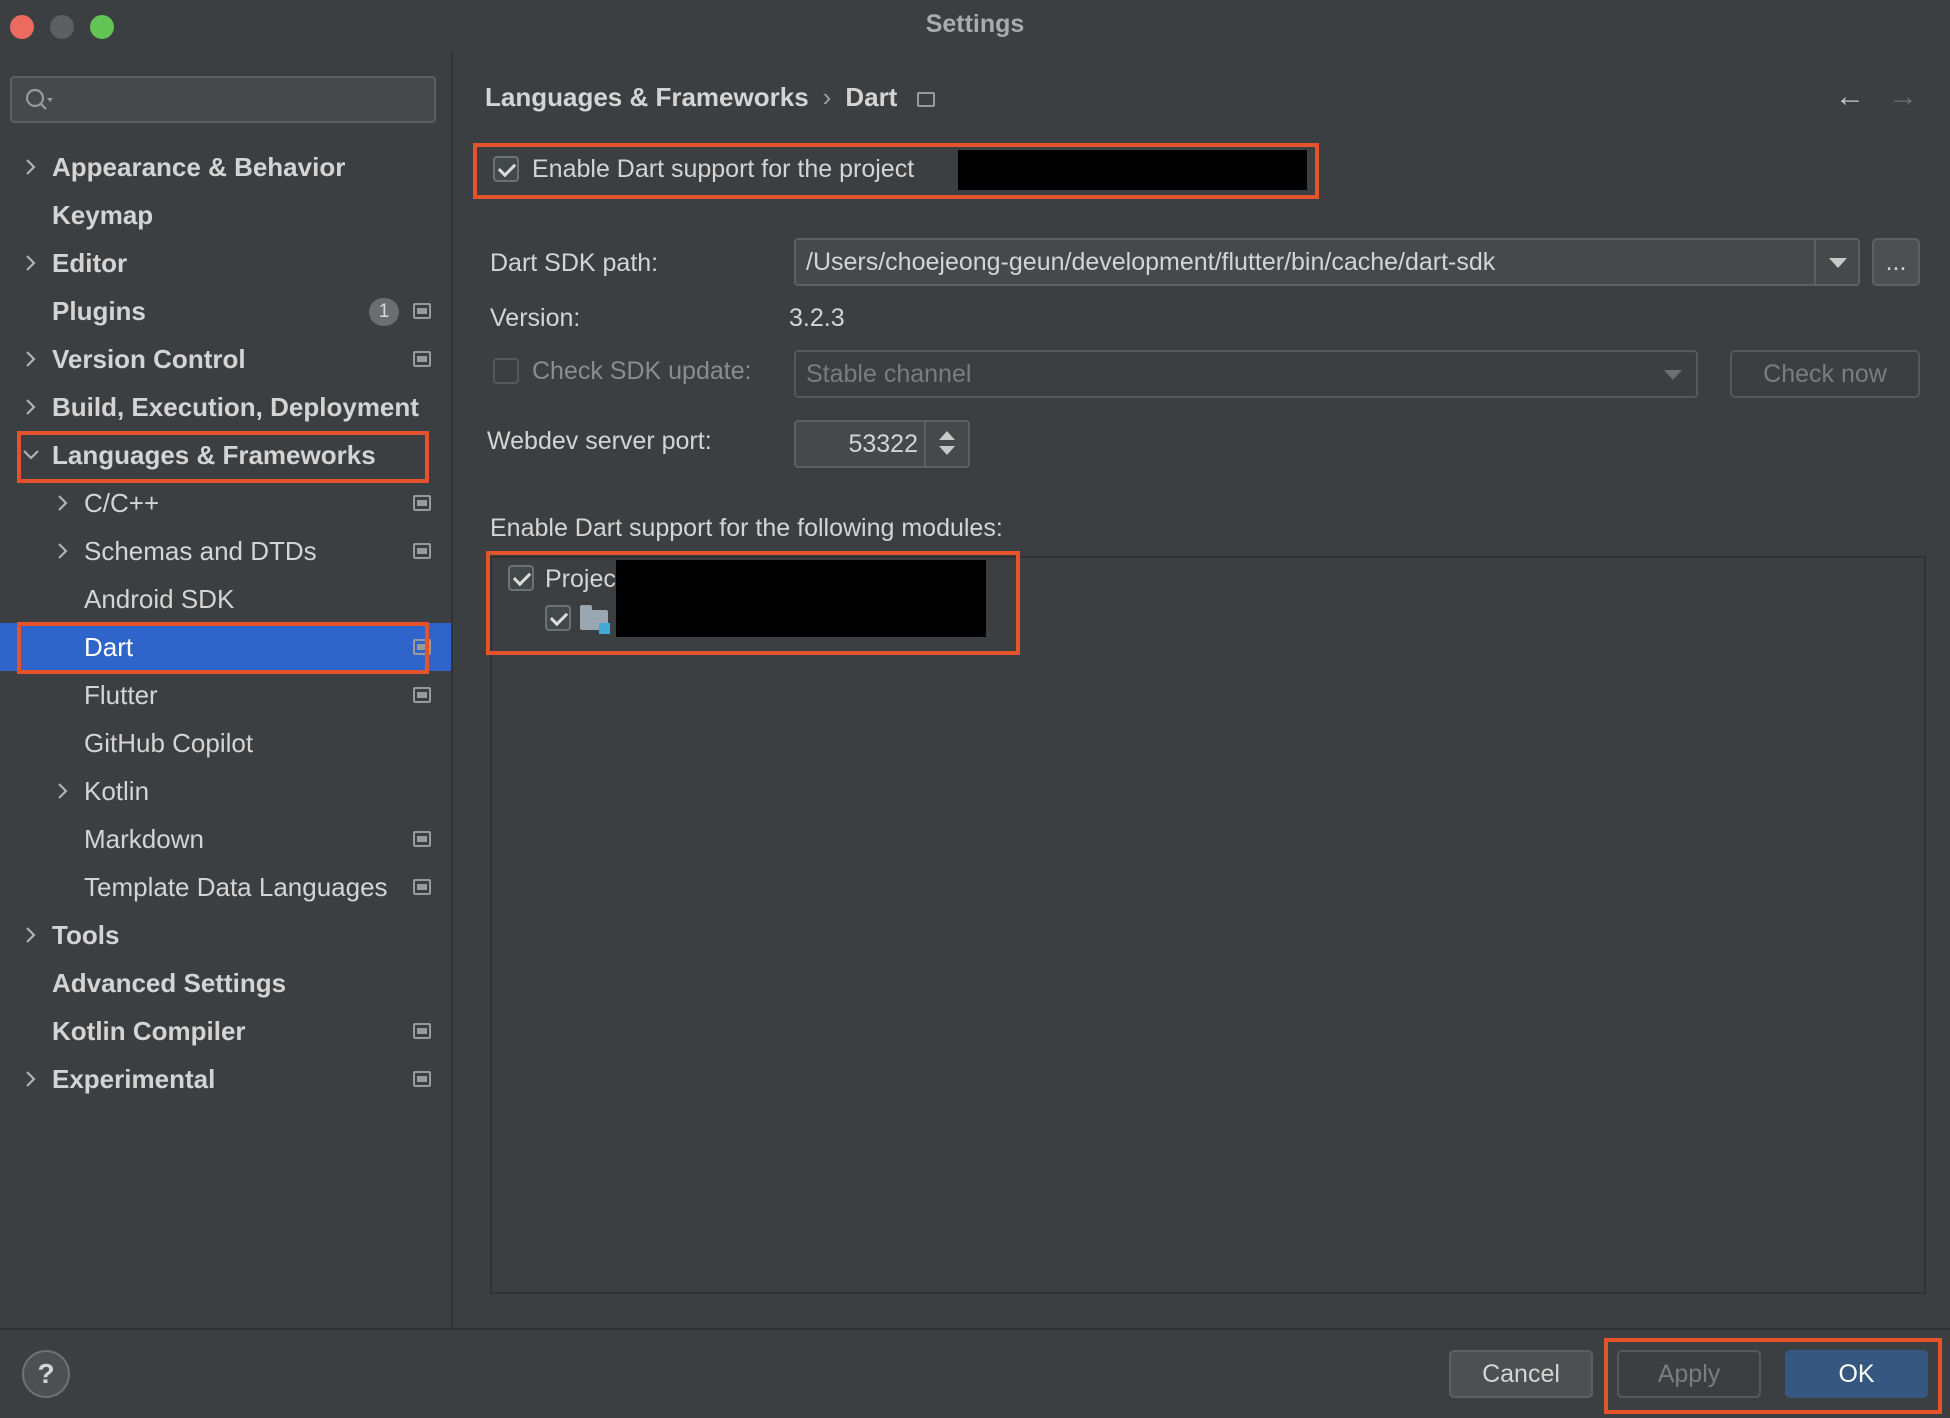 Image resolution: width=1950 pixels, height=1418 pixels. Describe the element at coordinates (169, 983) in the screenshot. I see `sidebar-item-label: Advanced Settings` at that location.